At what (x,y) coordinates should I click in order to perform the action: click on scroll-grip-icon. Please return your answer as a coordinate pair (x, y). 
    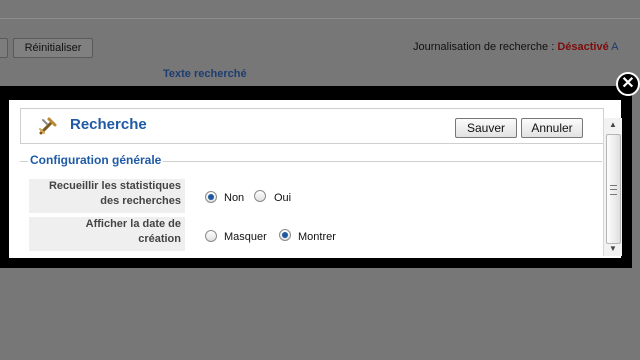
    Looking at the image, I should click on (613, 190).